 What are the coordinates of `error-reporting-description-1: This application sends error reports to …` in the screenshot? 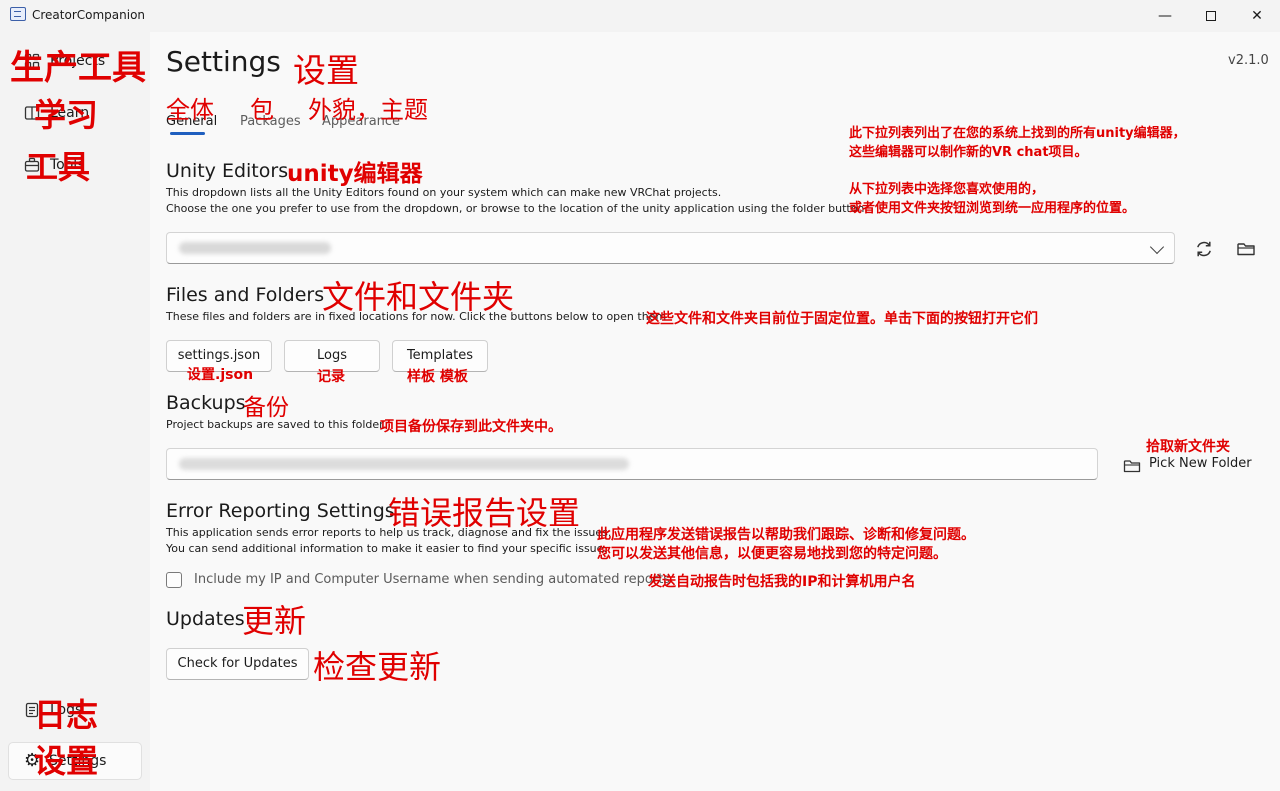 It's located at (389, 532).